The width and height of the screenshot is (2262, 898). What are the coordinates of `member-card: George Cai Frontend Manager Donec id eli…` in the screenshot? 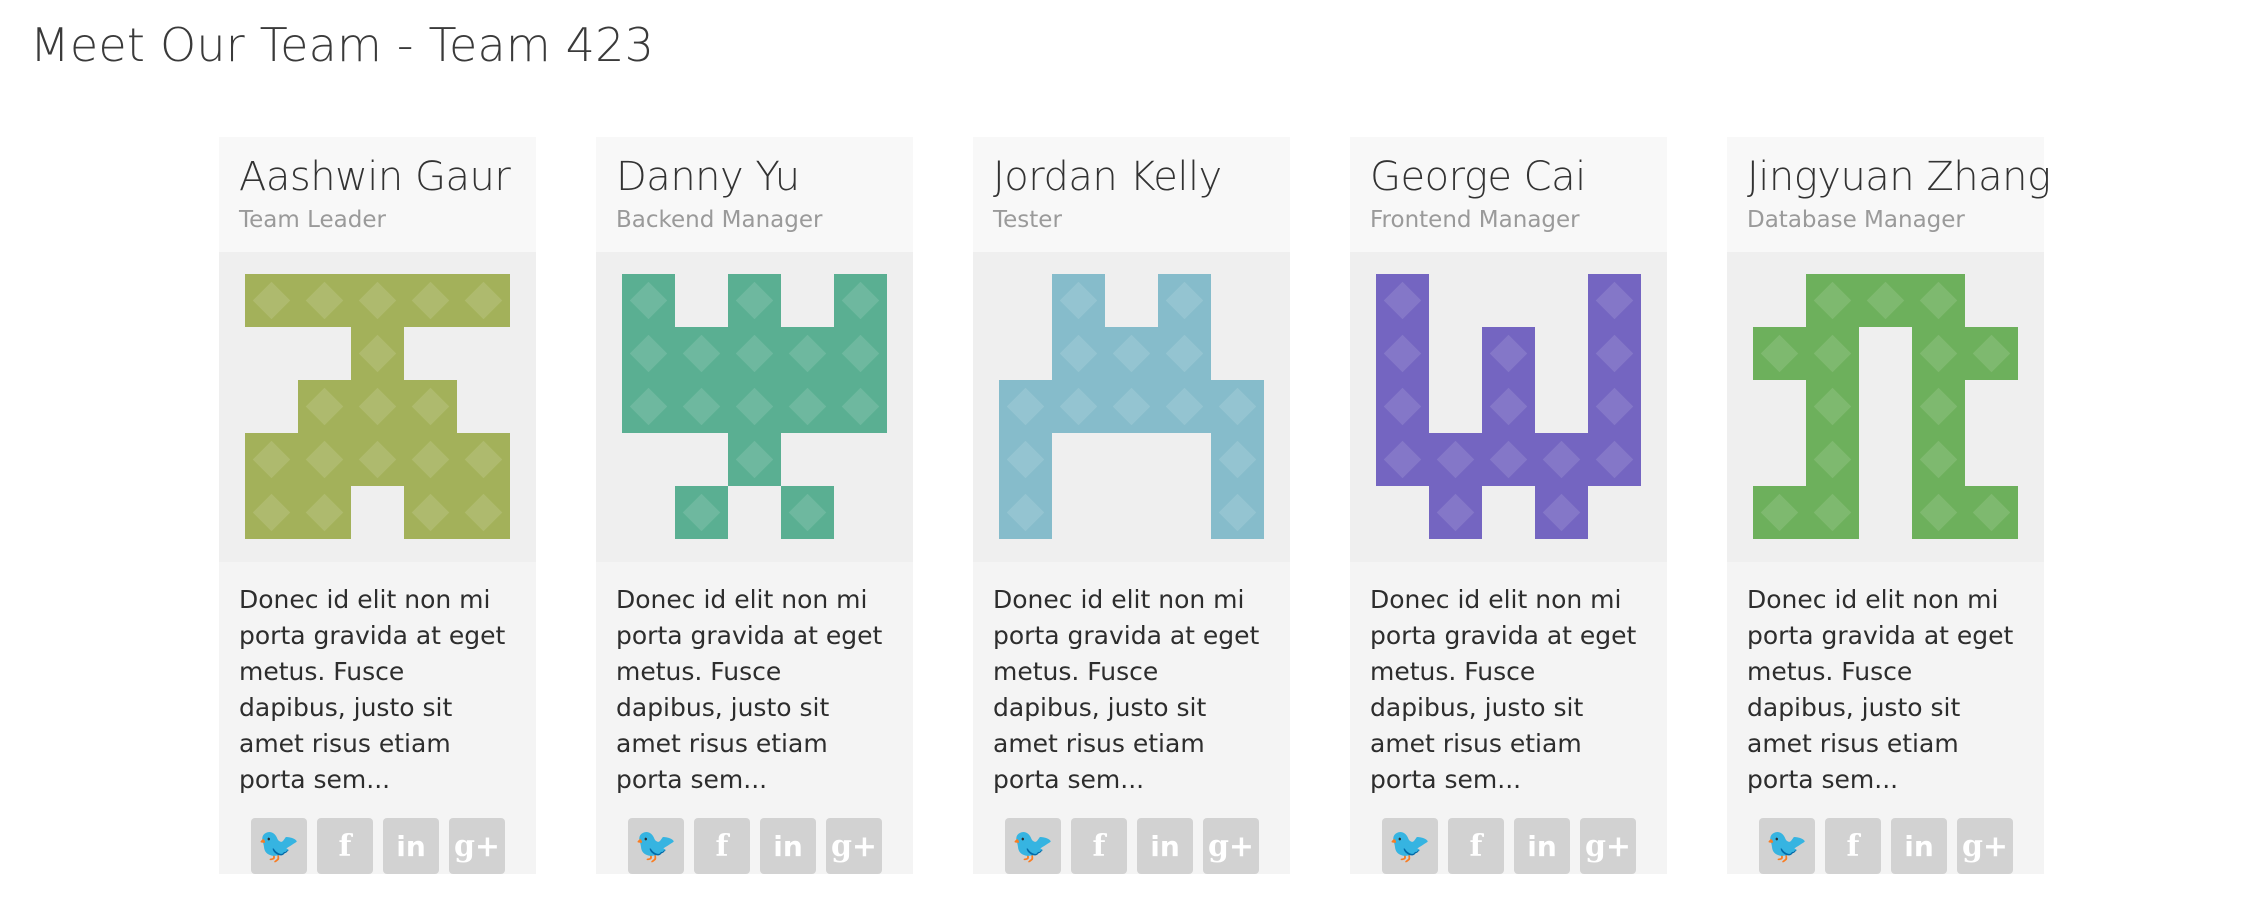 It's located at (1508, 505).